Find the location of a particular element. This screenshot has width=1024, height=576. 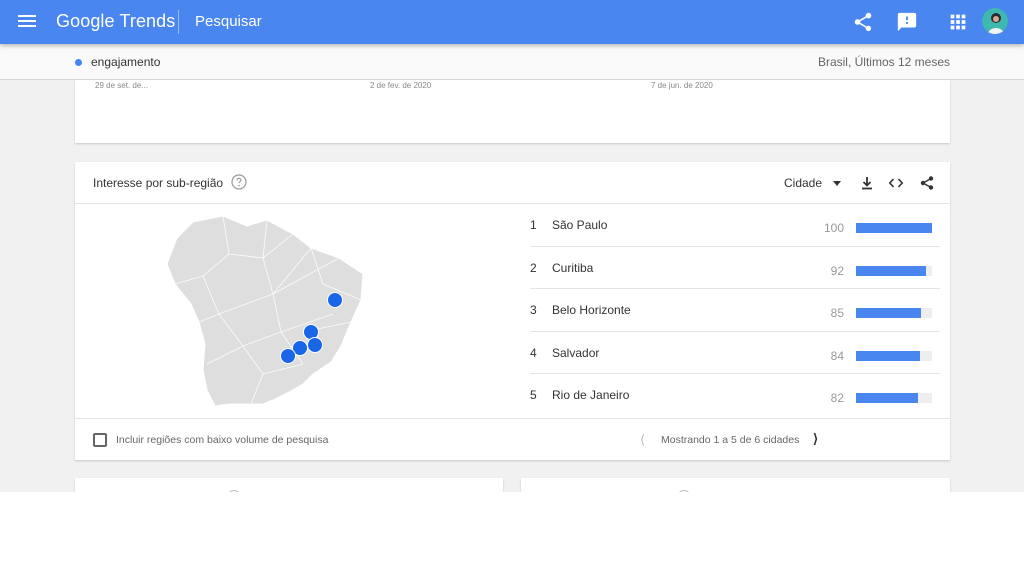

region-period-label: Brasil, Últimos 12 meses is located at coordinates (883, 62).